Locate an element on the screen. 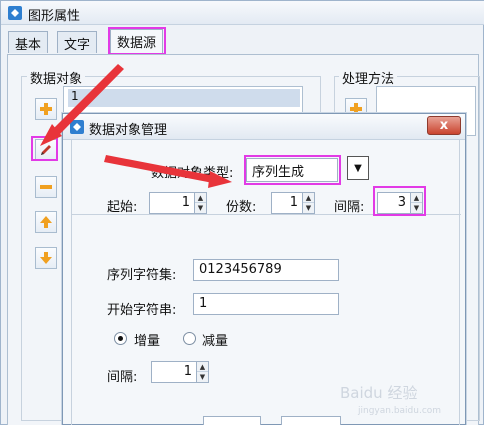 This screenshot has height=425, width=484. ok-button is located at coordinates (232, 420).